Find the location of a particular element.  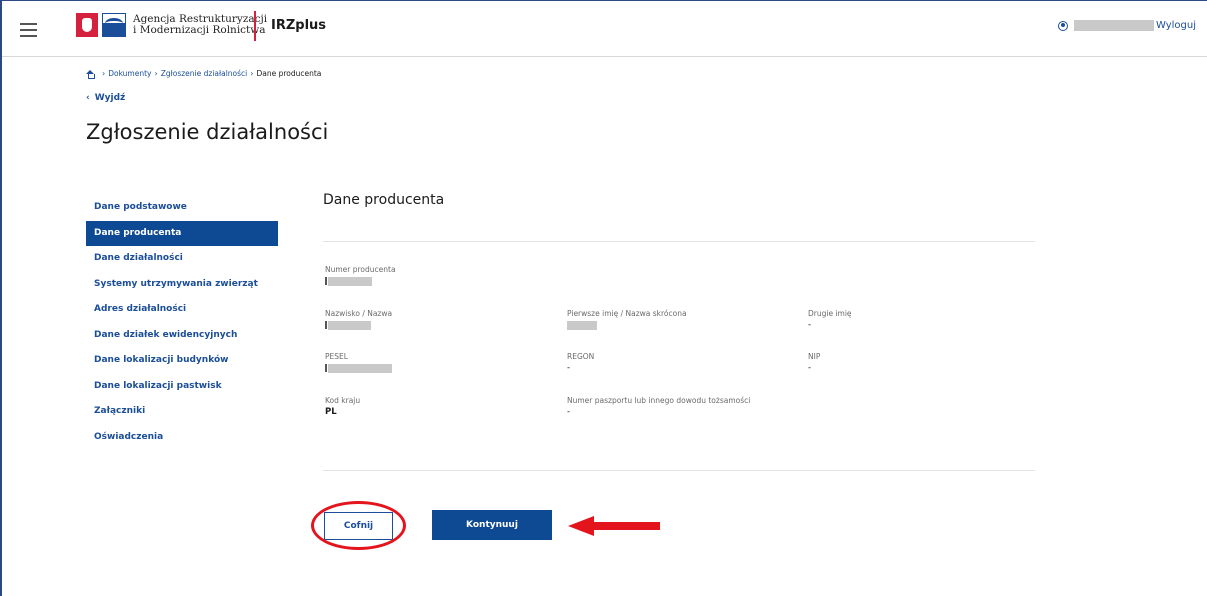

breadcrumb-item-activity-report: Zgłoszenie działalności is located at coordinates (204, 73).